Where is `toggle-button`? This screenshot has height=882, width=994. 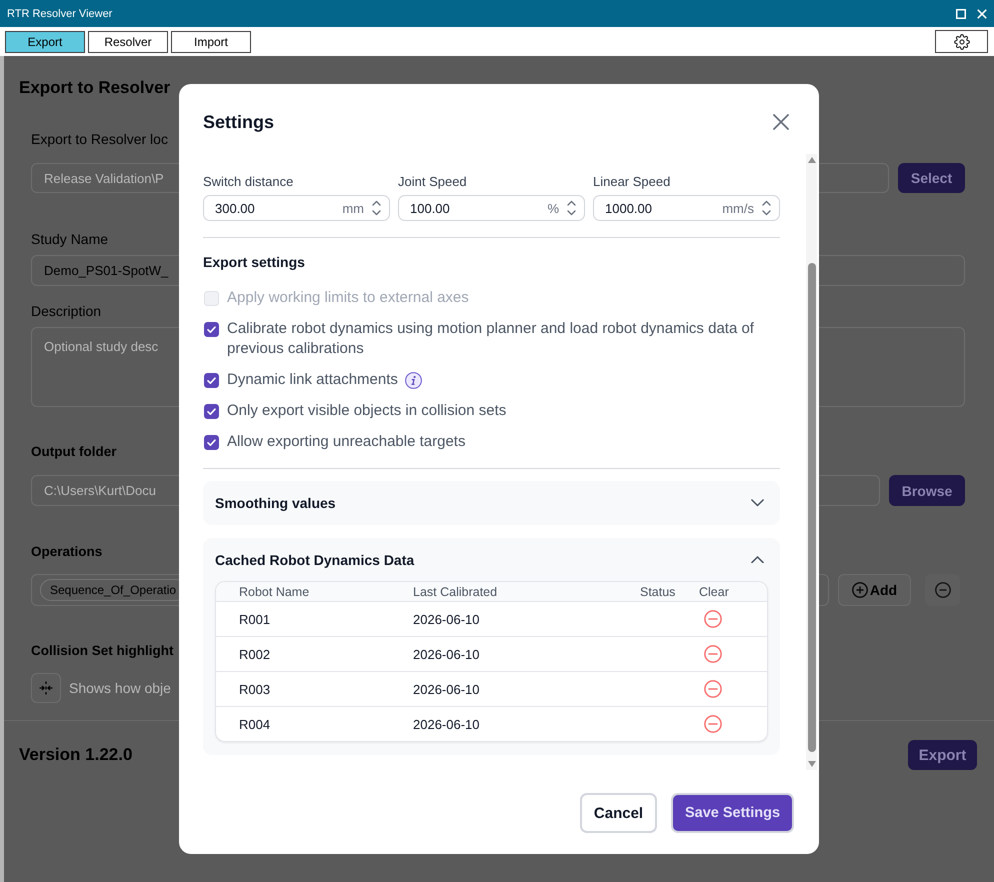 toggle-button is located at coordinates (46, 688).